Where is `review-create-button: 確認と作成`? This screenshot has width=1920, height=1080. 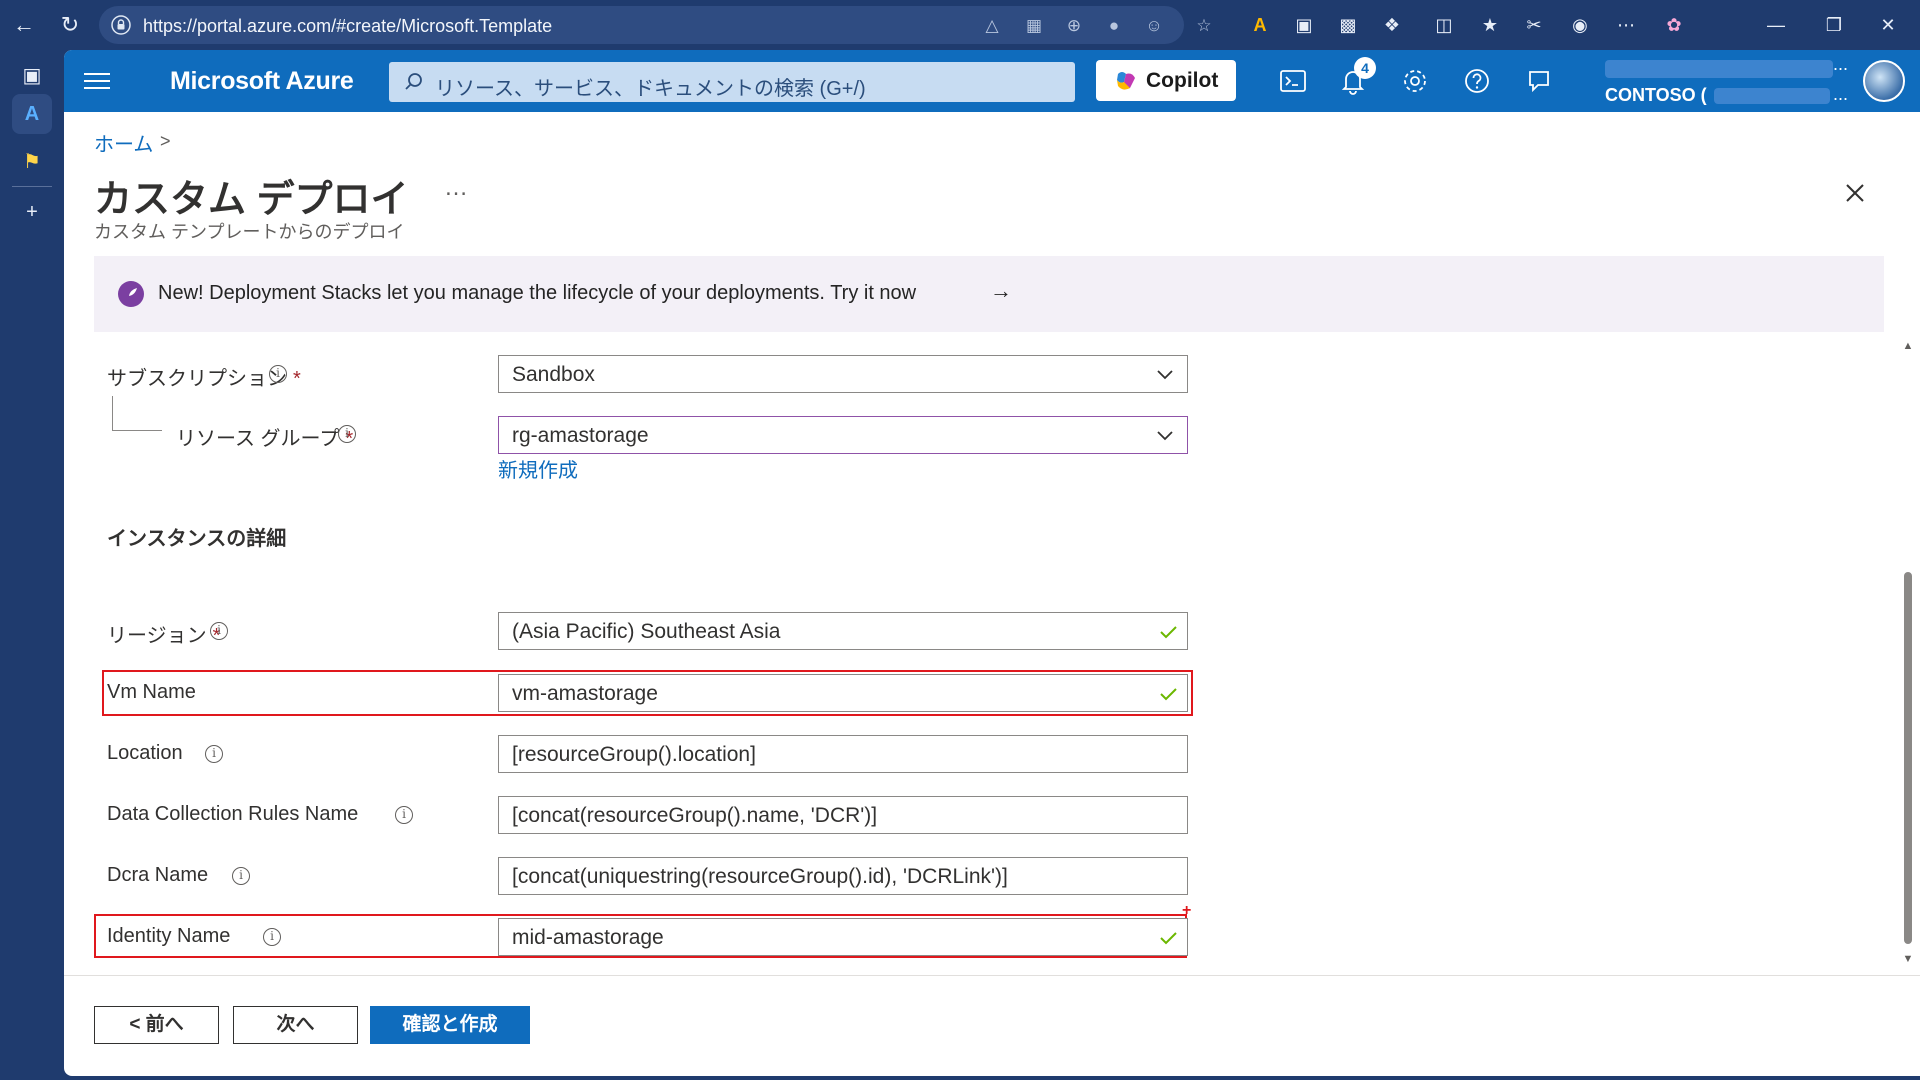
review-create-button: 確認と作成 is located at coordinates (450, 1025).